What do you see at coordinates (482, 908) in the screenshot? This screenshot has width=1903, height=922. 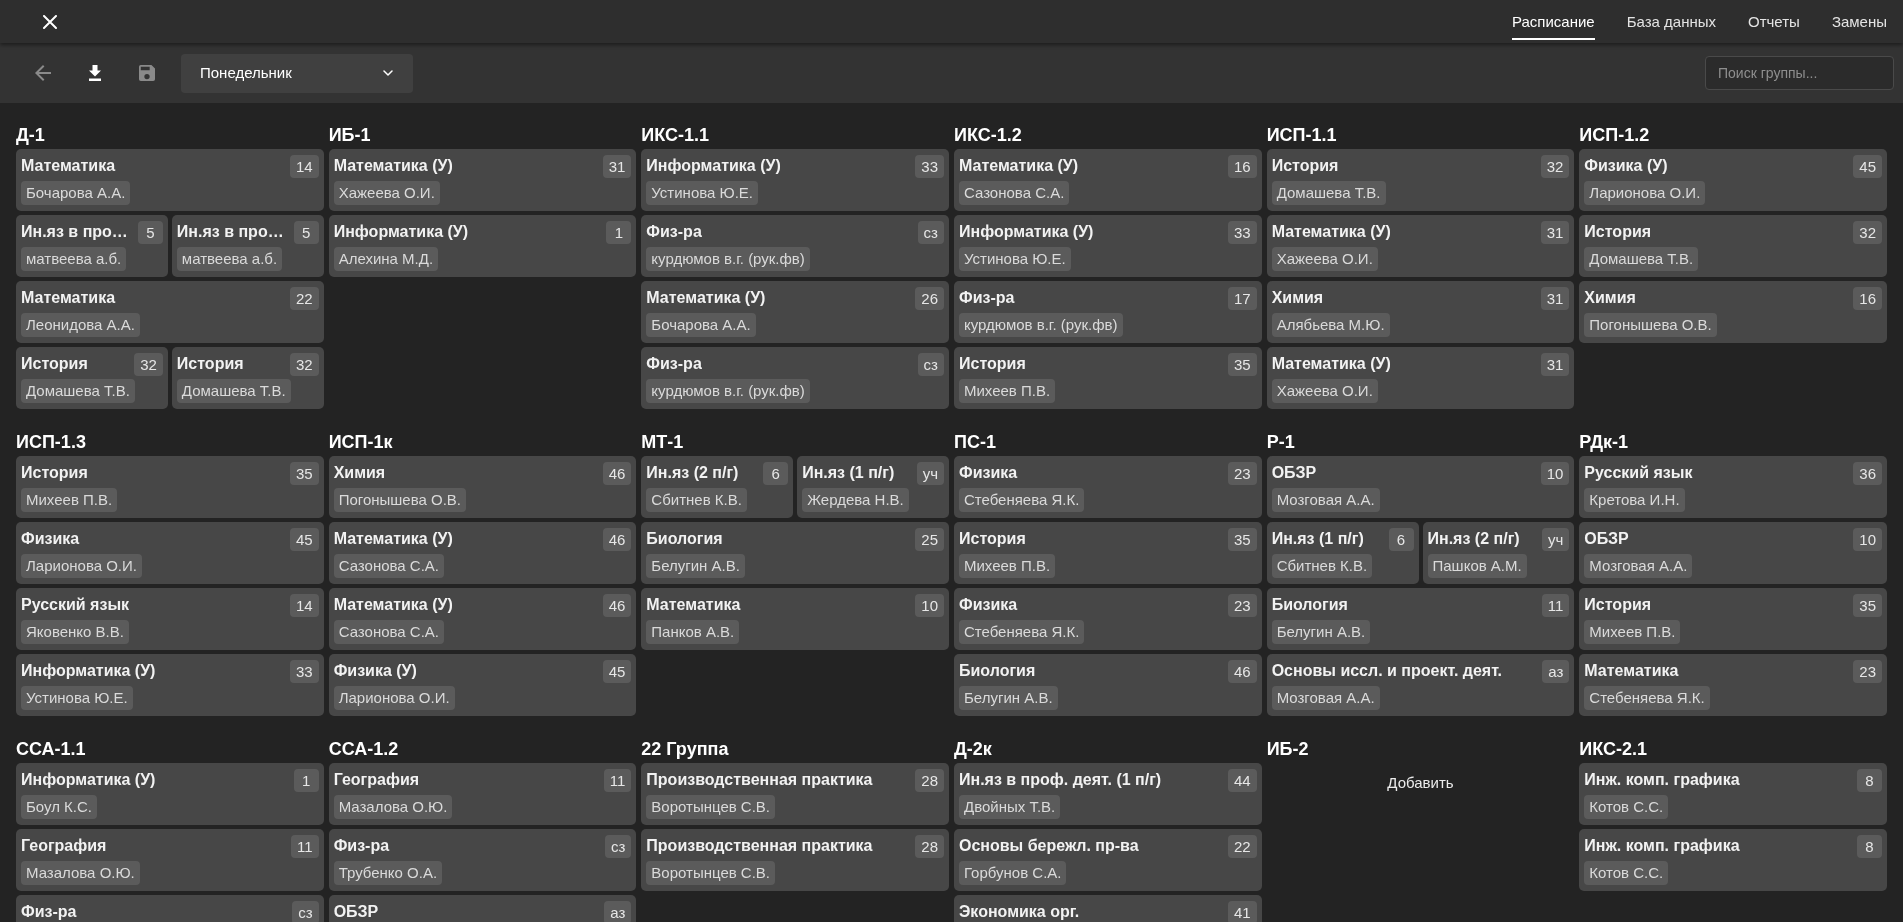 I see `lesson-card: ОБЗР аз` at bounding box center [482, 908].